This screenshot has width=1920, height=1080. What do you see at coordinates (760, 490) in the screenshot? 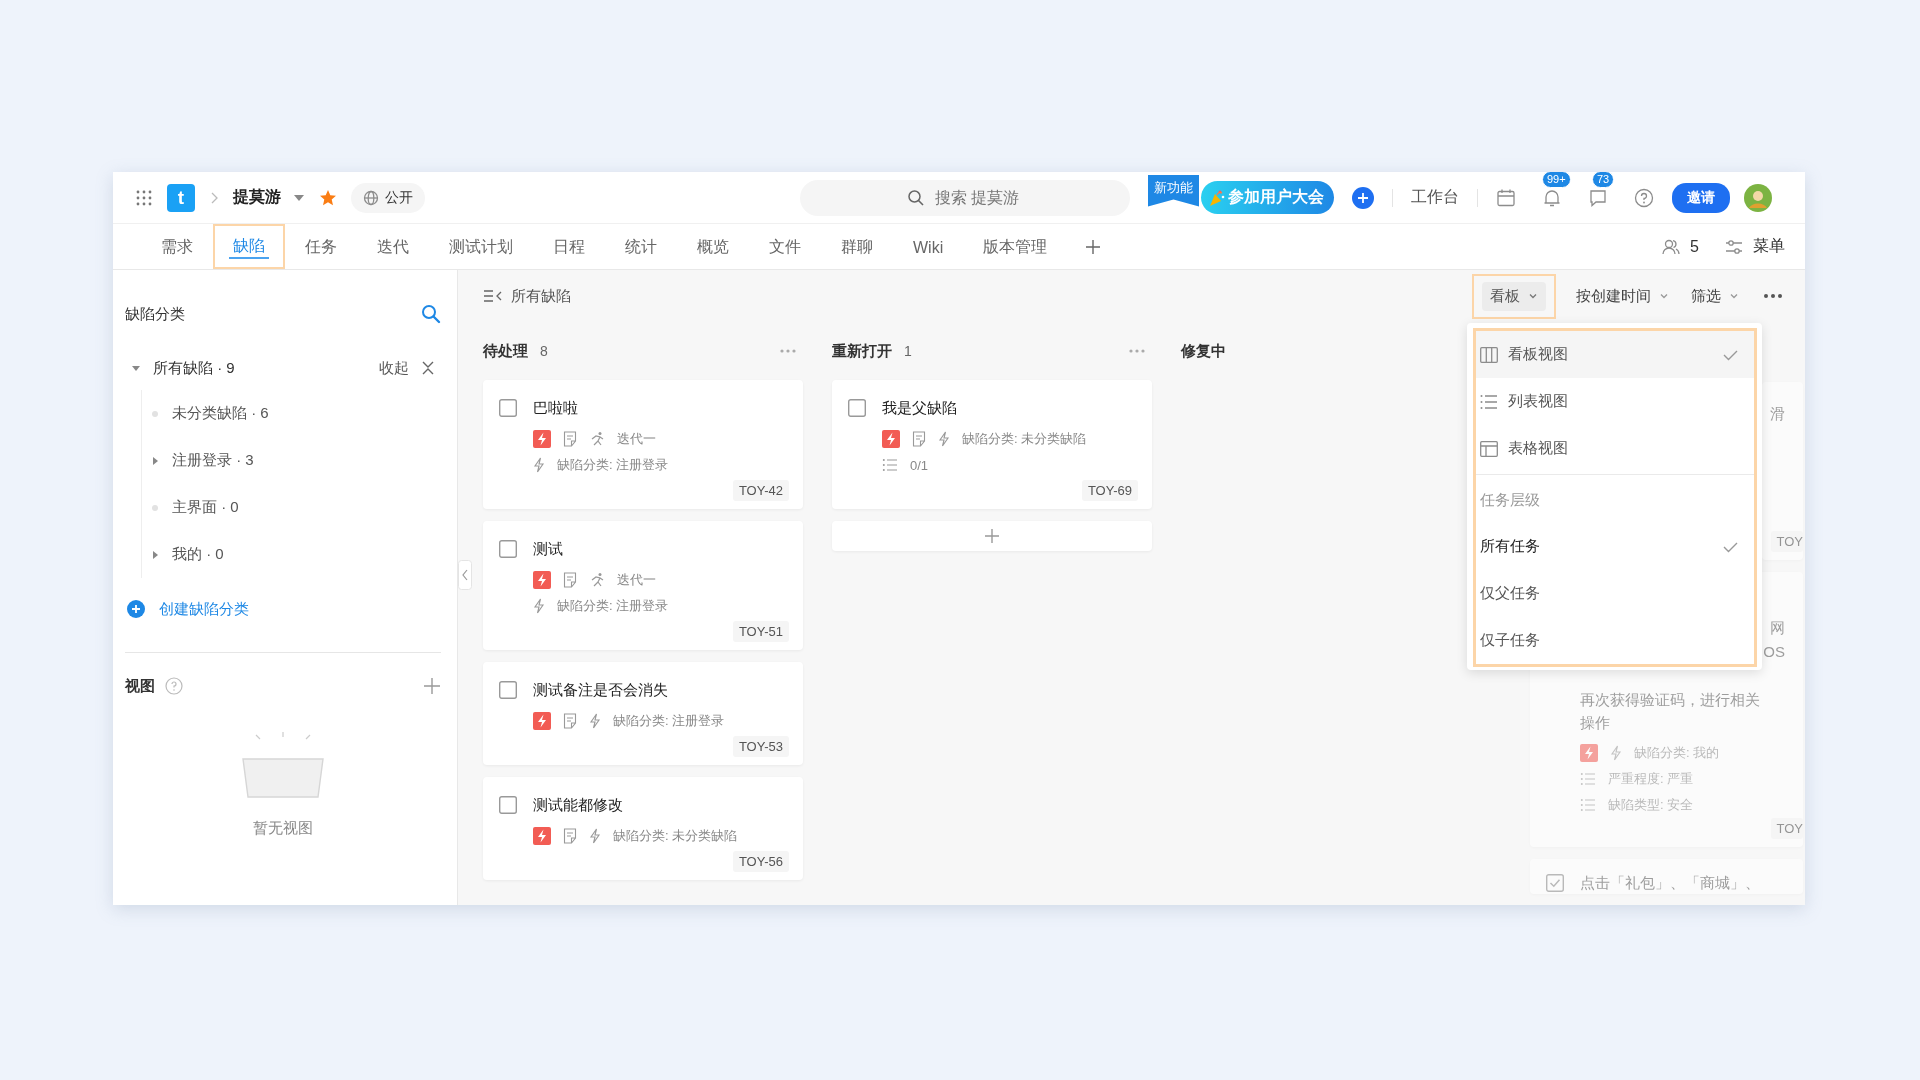
I see `issue-id: TOY-42` at bounding box center [760, 490].